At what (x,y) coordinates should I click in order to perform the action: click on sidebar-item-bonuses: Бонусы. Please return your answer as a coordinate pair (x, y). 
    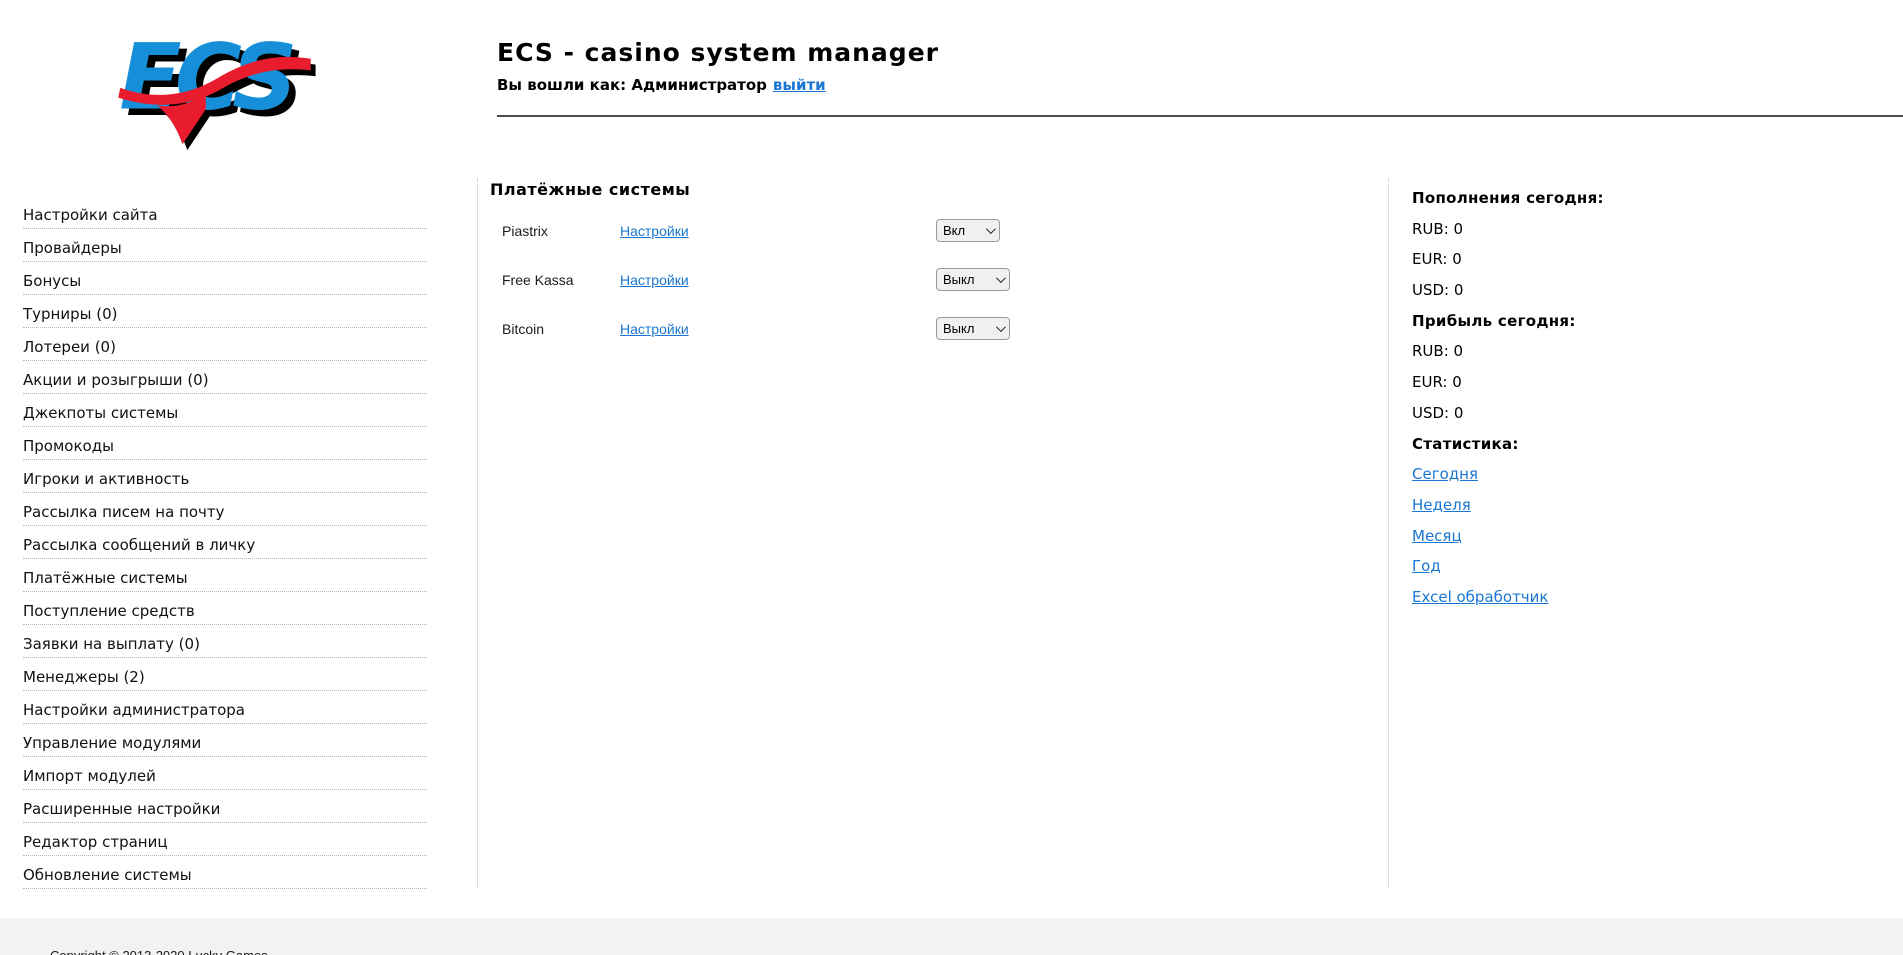
    Looking at the image, I should click on (225, 278).